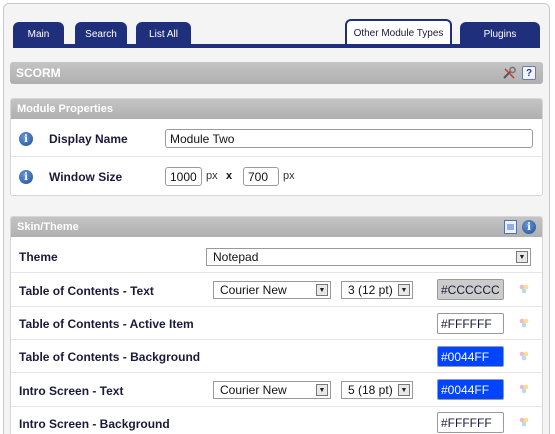  Describe the element at coordinates (253, 390) in the screenshot. I see `intro-text-font-value: Courier New` at that location.